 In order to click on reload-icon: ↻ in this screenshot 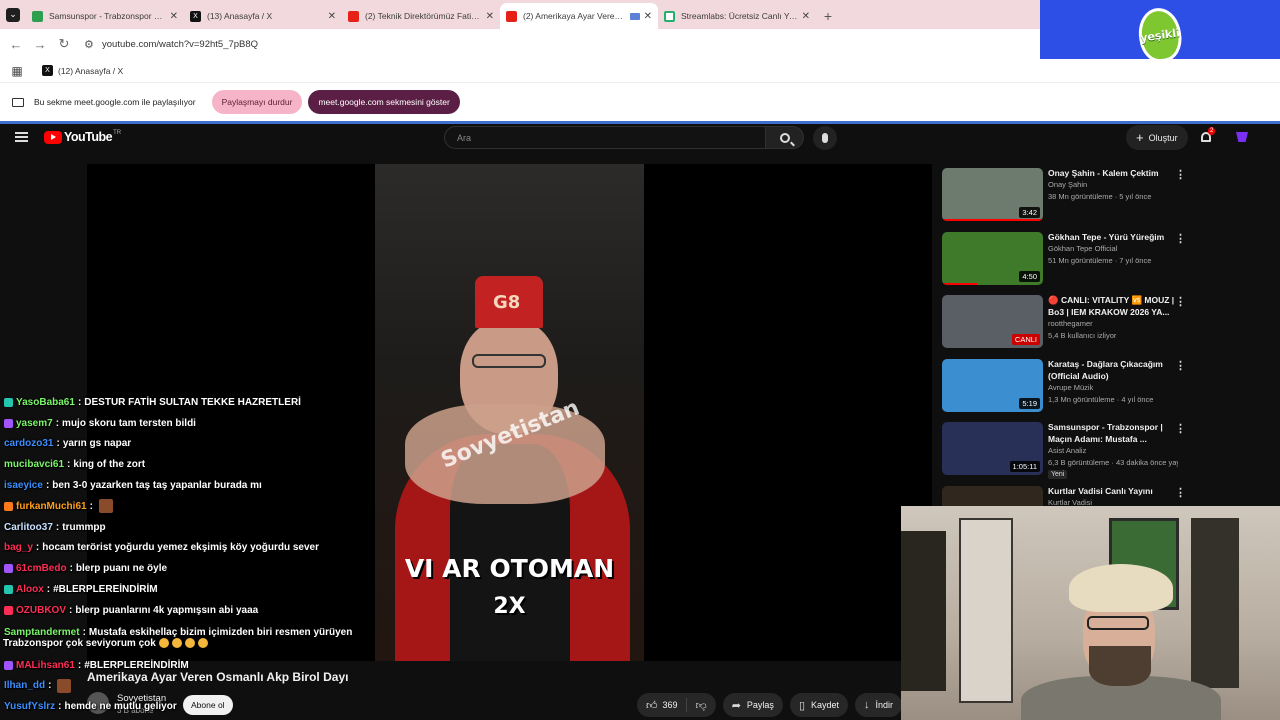, I will do `click(64, 43)`.